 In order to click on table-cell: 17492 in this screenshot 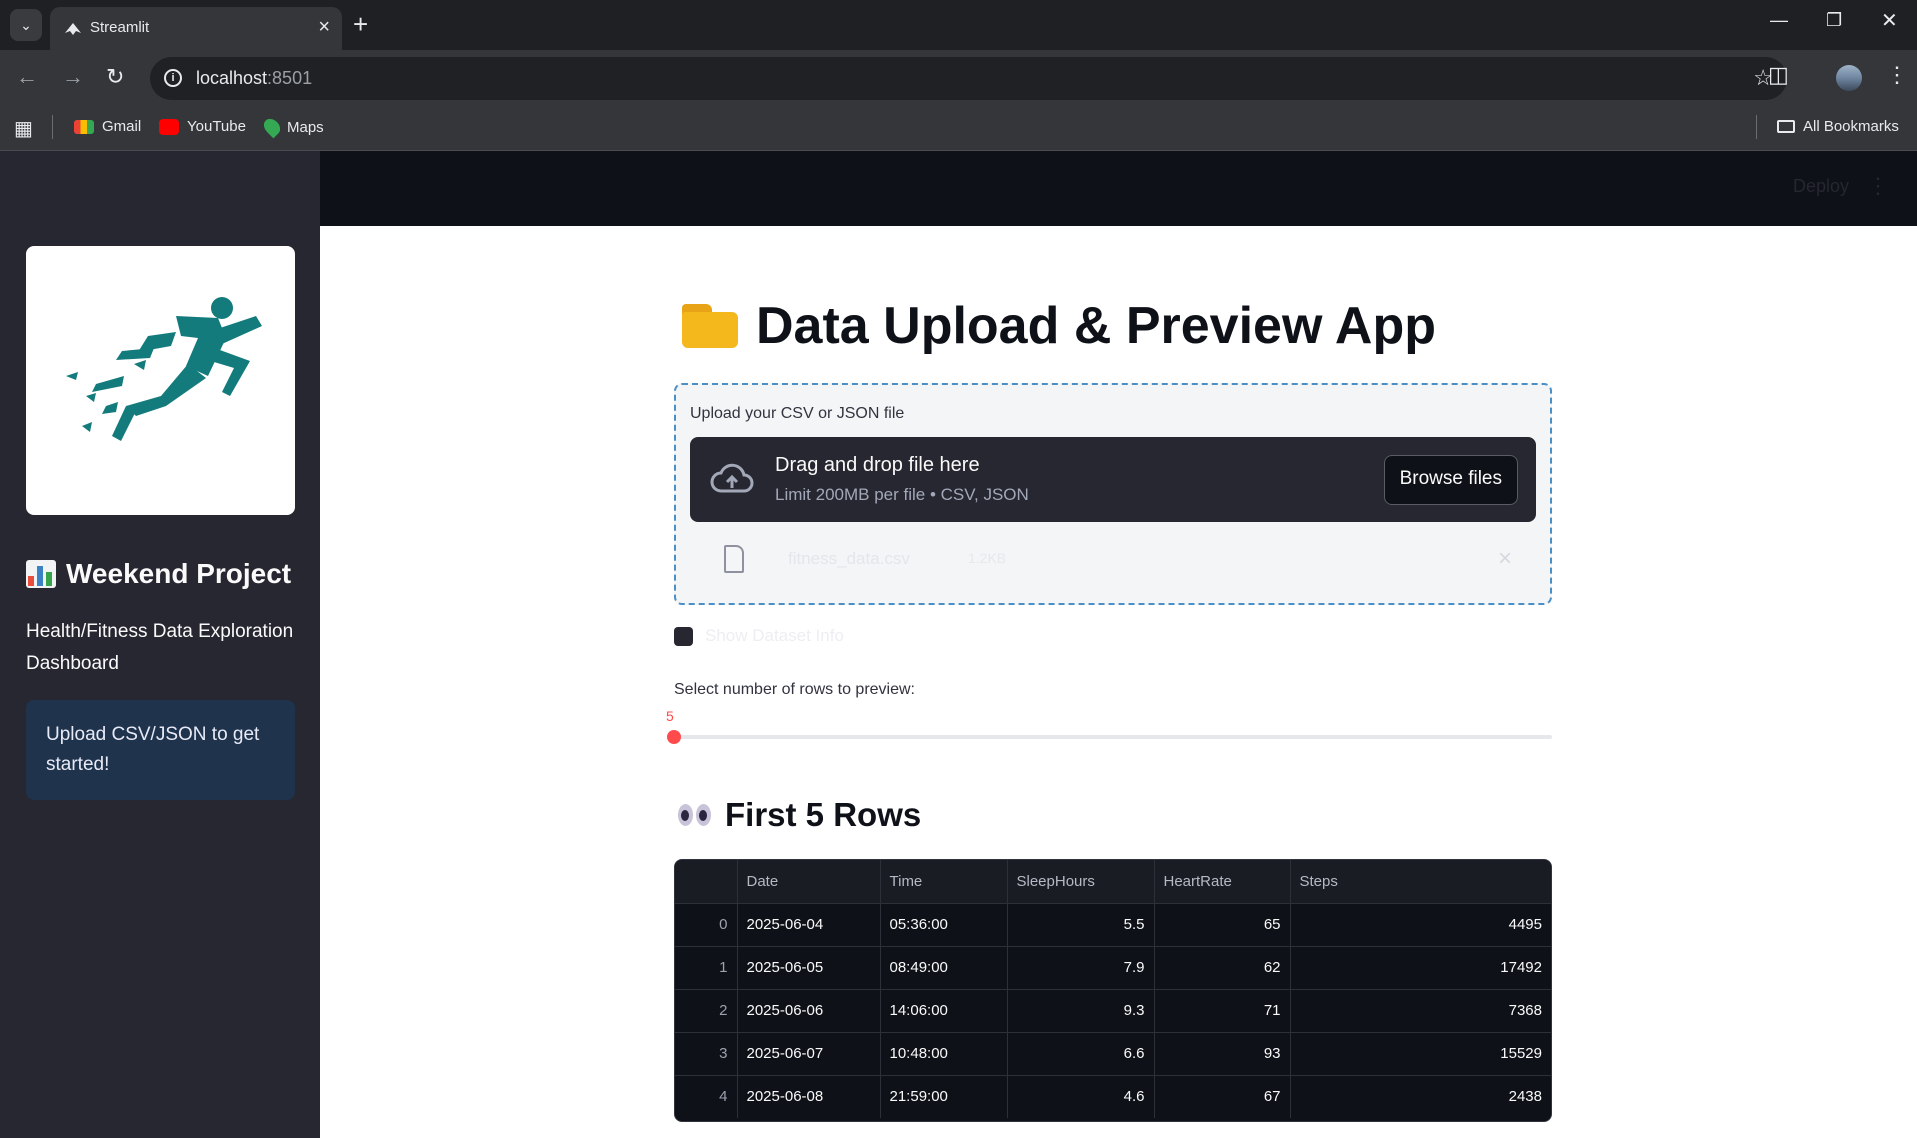, I will do `click(1420, 968)`.